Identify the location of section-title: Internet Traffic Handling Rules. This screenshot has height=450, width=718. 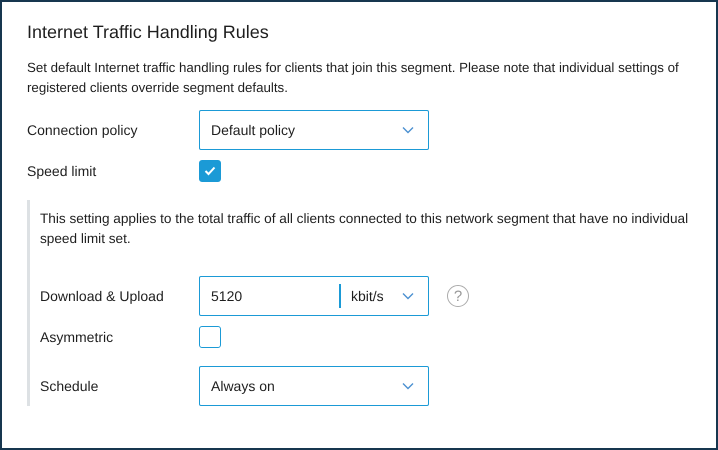
(148, 32).